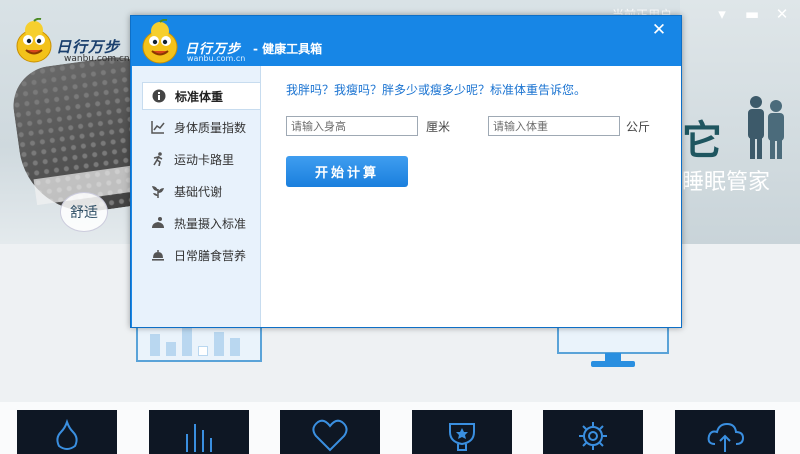 This screenshot has height=454, width=800. Describe the element at coordinates (84, 212) in the screenshot. I see `comfort-badge: 舒适` at that location.